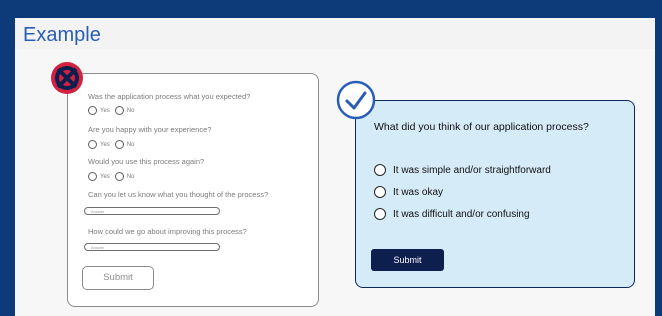  Describe the element at coordinates (111, 176) in the screenshot. I see `options-again: Yes No` at that location.